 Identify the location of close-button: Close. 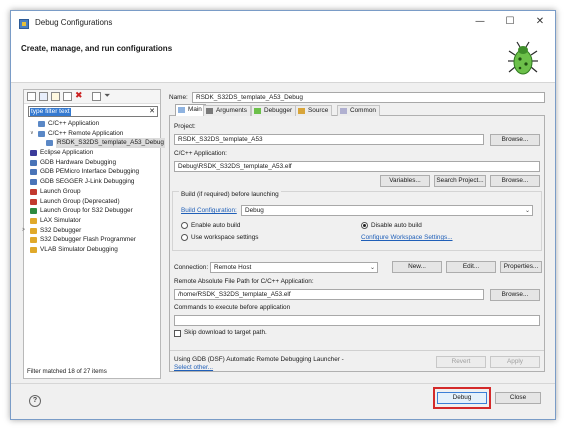
(518, 398).